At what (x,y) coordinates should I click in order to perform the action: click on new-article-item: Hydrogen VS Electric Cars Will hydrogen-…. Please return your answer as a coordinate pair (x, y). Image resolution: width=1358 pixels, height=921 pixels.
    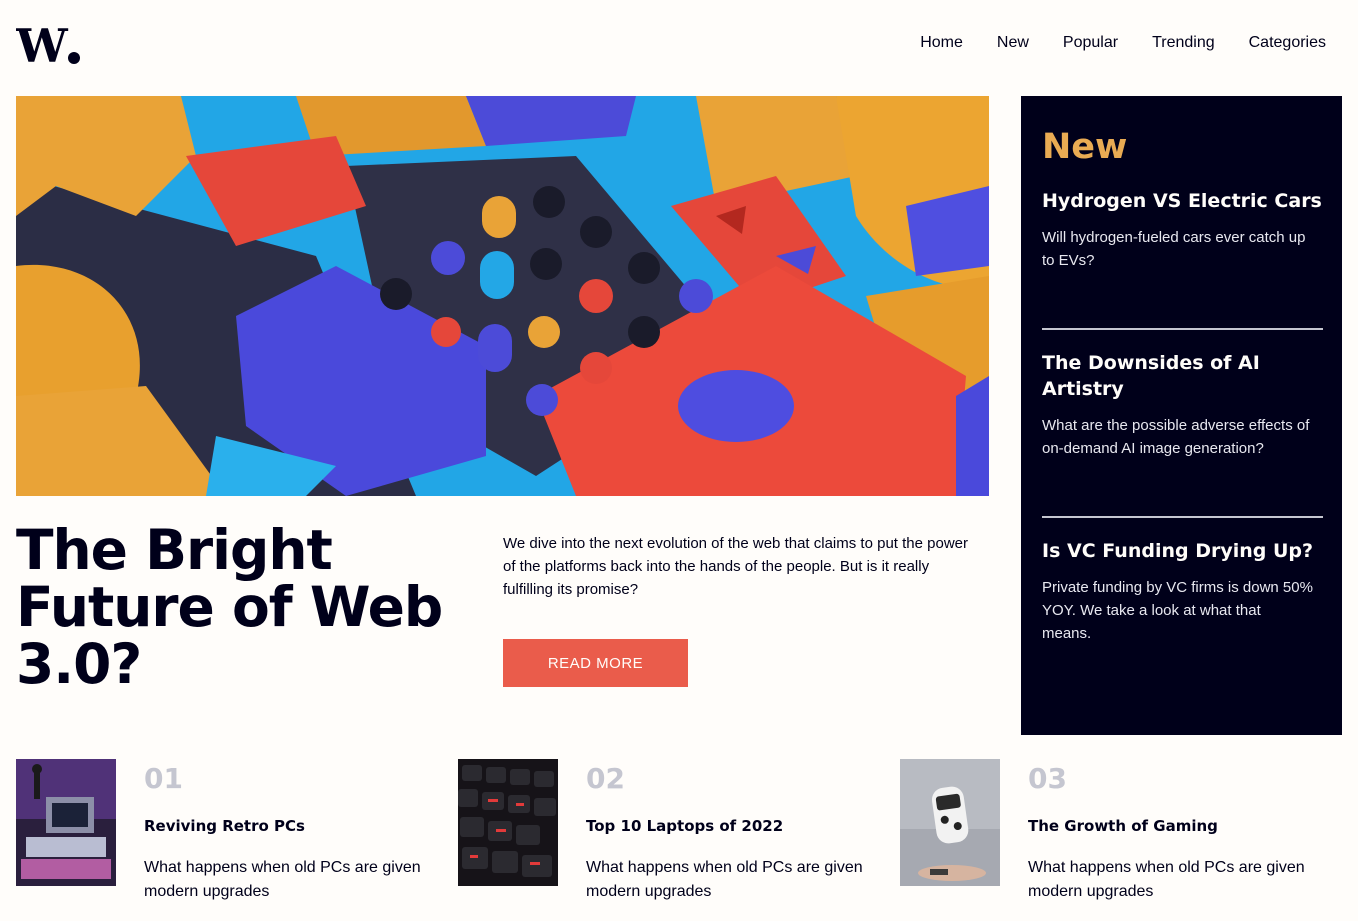
    Looking at the image, I should click on (1182, 230).